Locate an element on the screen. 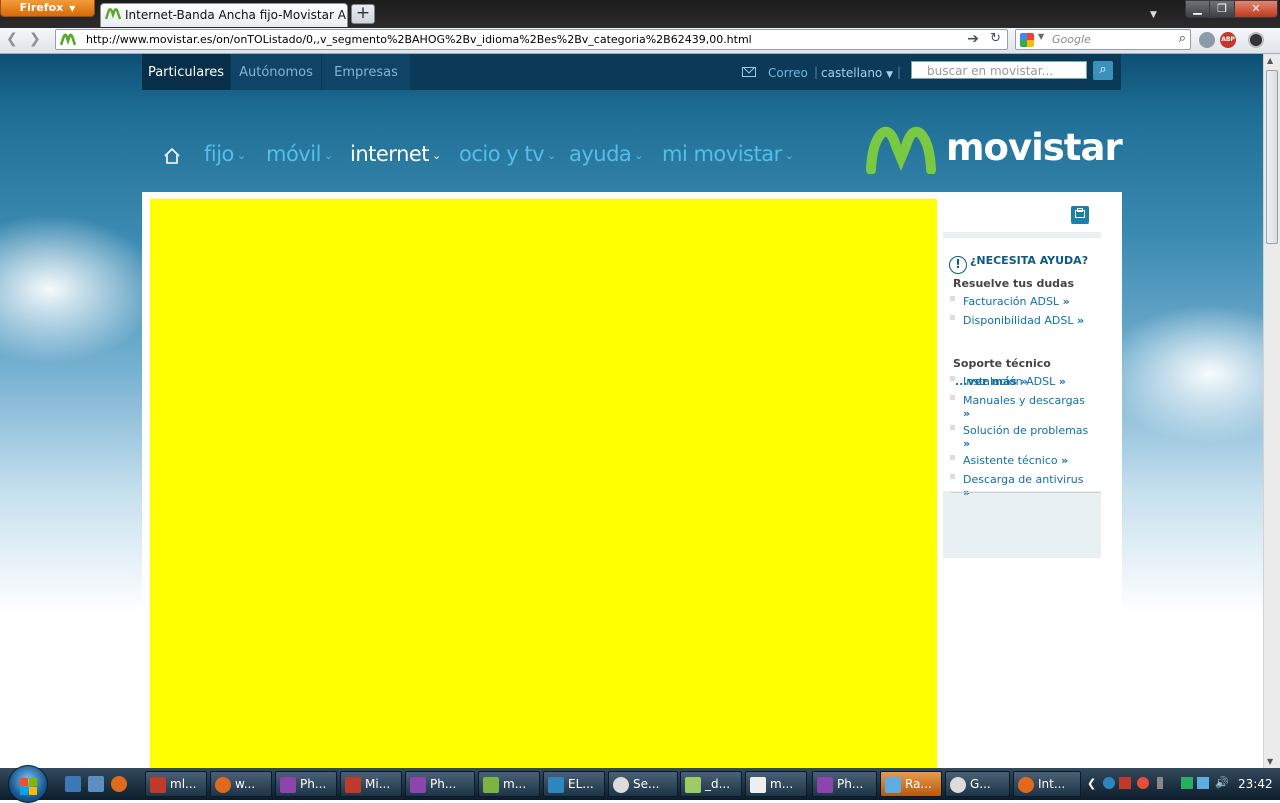 The width and height of the screenshot is (1280, 803). back-icon: ❮ is located at coordinates (12, 39).